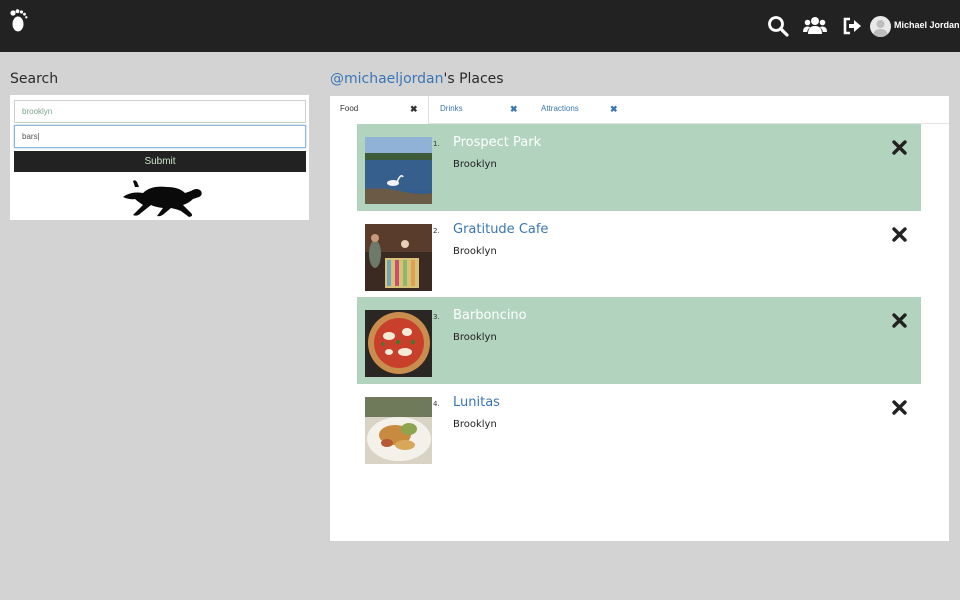 The width and height of the screenshot is (960, 600). I want to click on top-navbar: Michael Jordan, so click(480, 26).